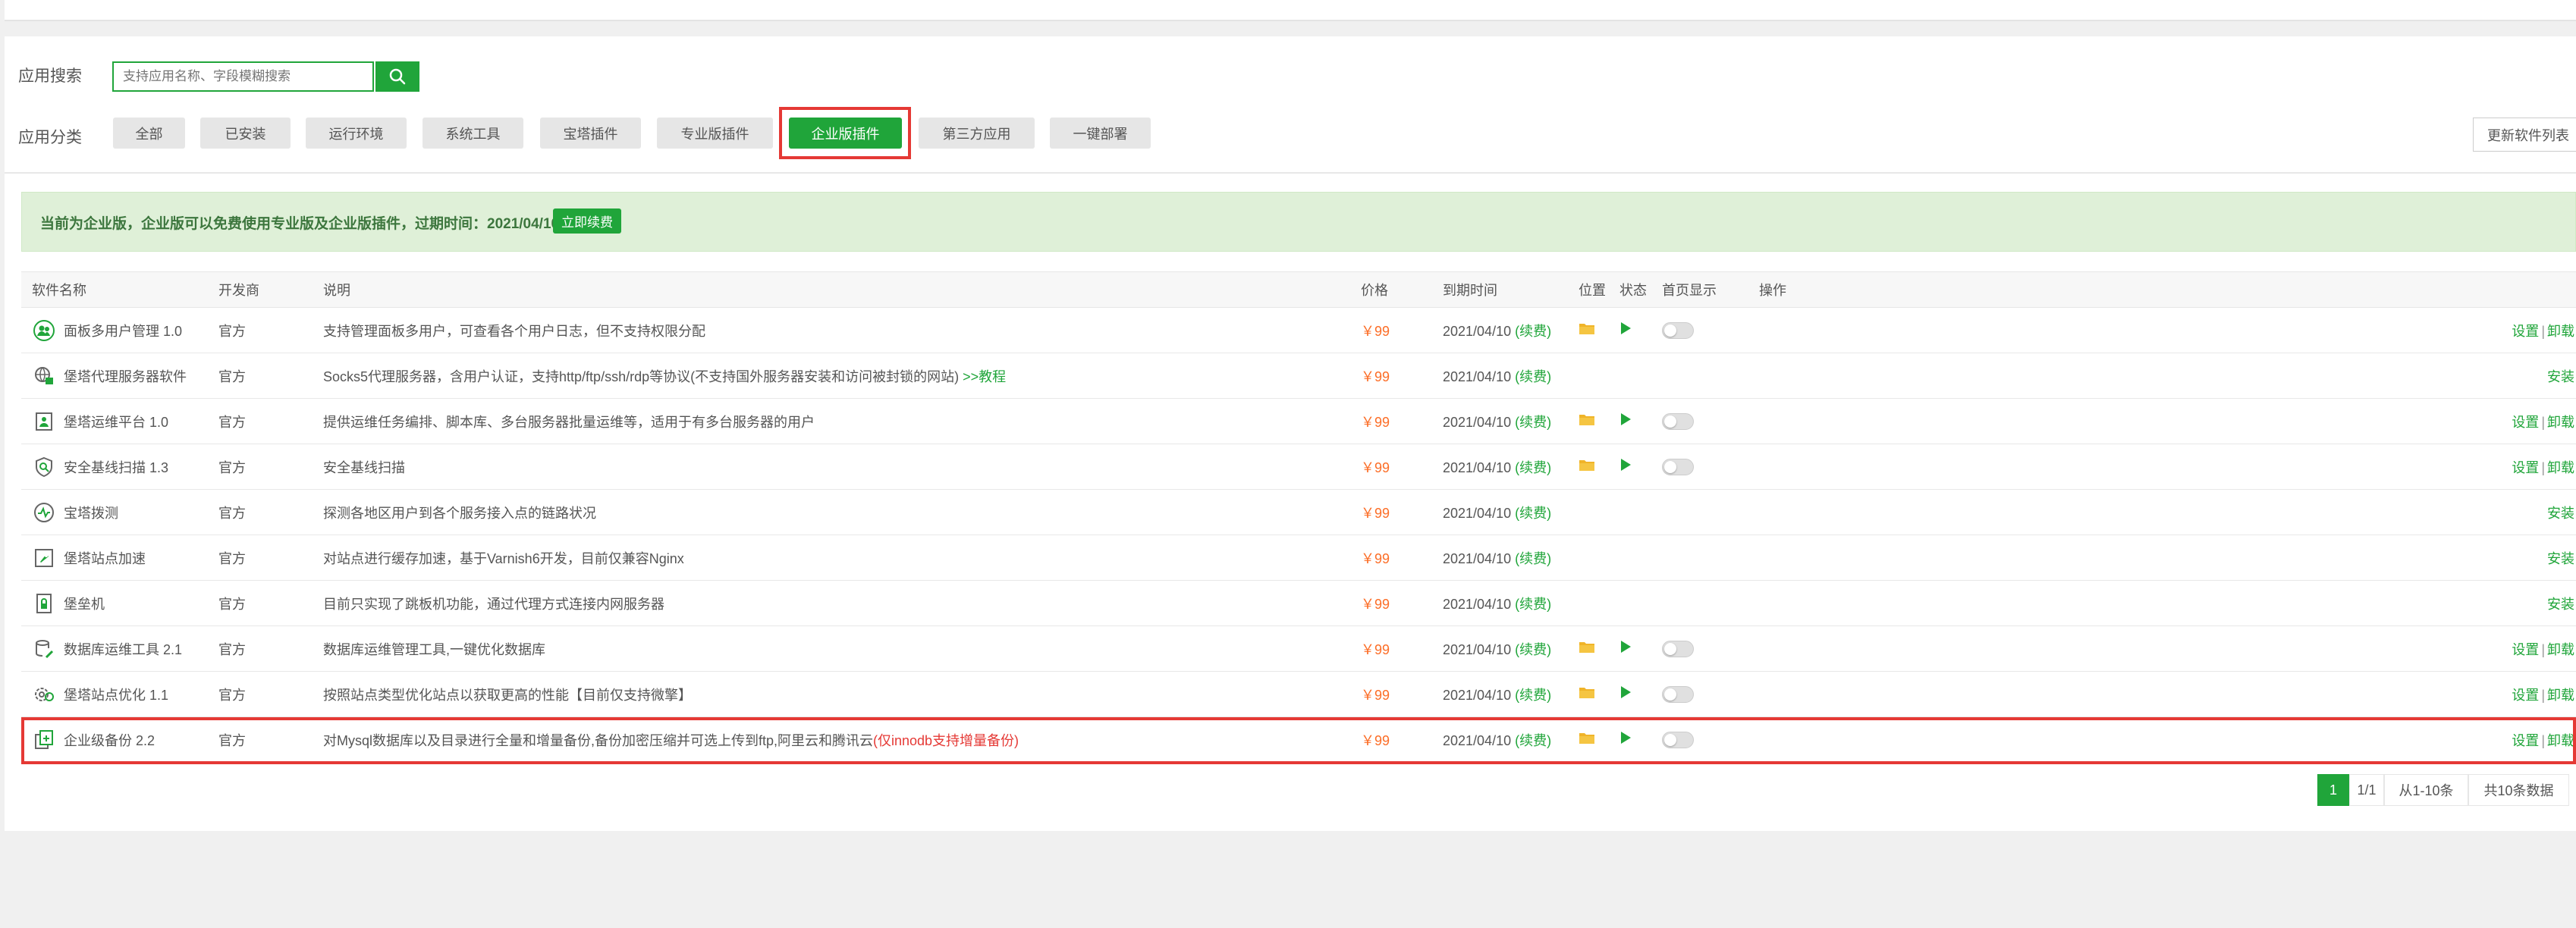 This screenshot has height=928, width=2576. I want to click on row-desc: 目前只实现了跳板机功能，通过代理方式连接内网服务器, so click(493, 604).